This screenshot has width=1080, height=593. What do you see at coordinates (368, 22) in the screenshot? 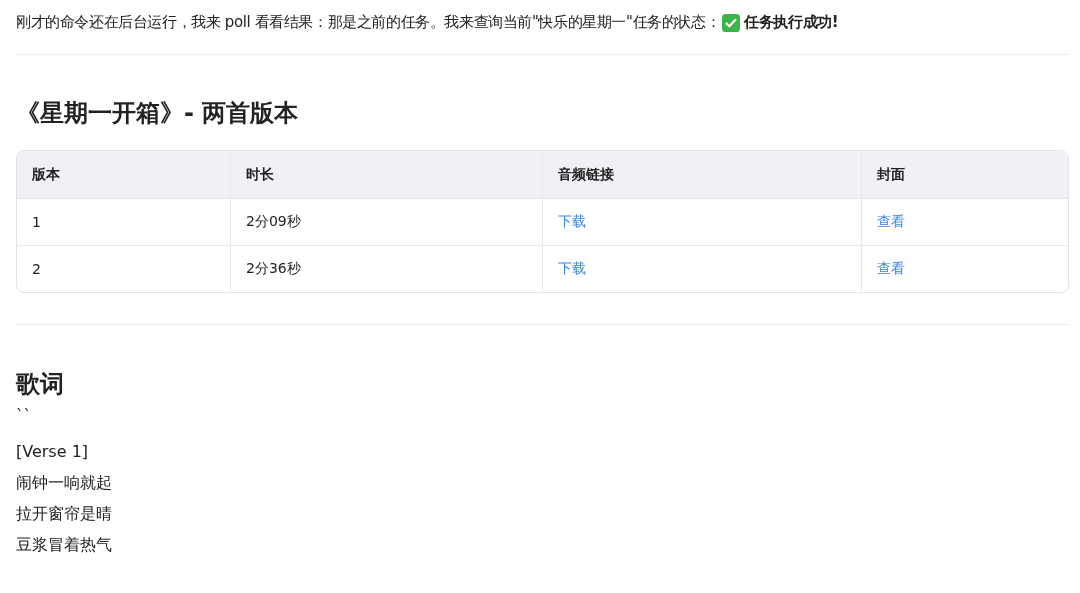
I see `intro-text: 刚才的命令还在后台运行，我来 poll 看看结果：那是之前的任务。我来查询当前"快乐的星期一"任务的状态：` at bounding box center [368, 22].